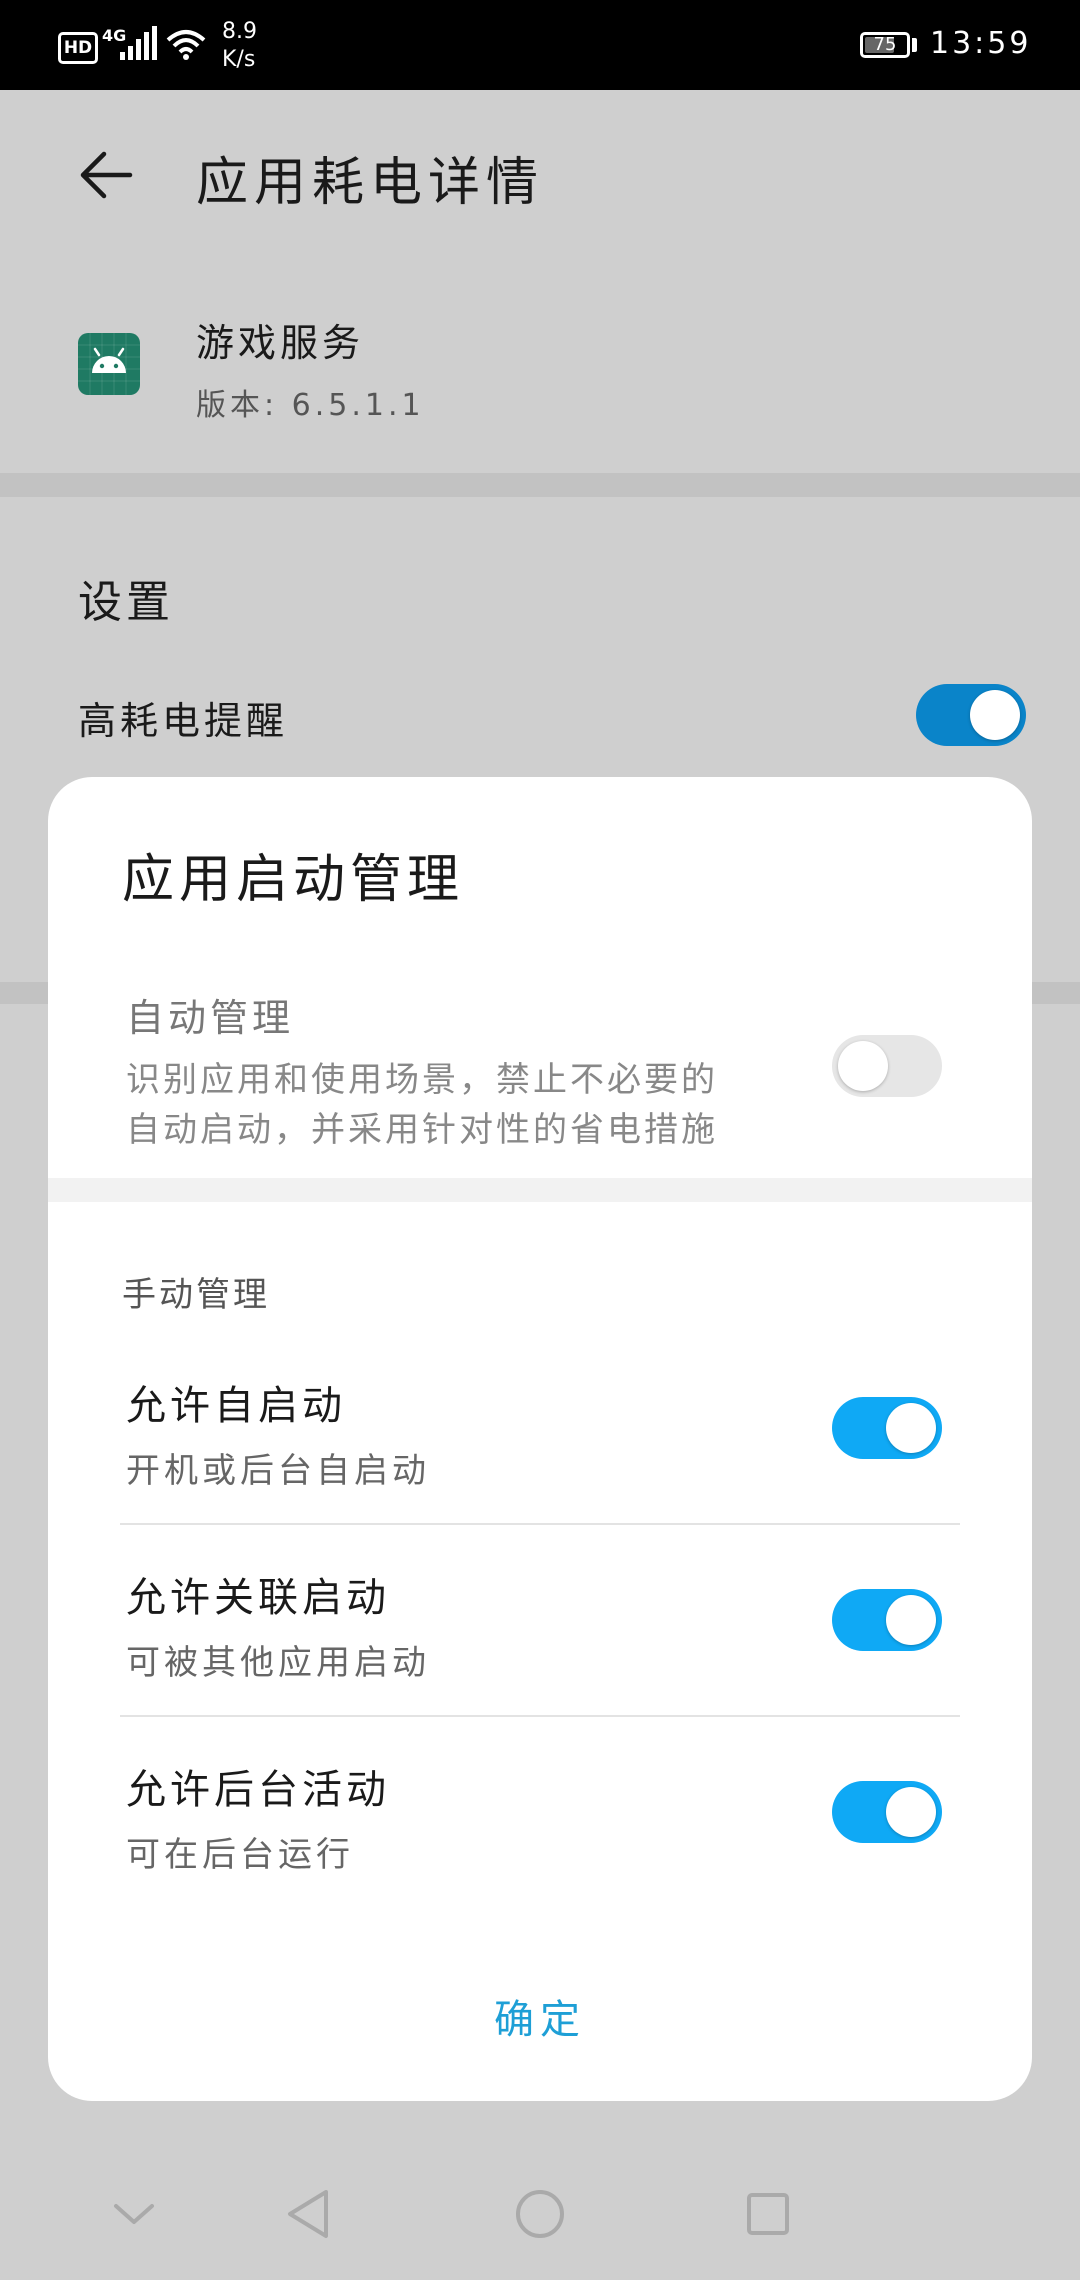 The width and height of the screenshot is (1080, 2280). I want to click on settings-section-title: 设置, so click(126, 602).